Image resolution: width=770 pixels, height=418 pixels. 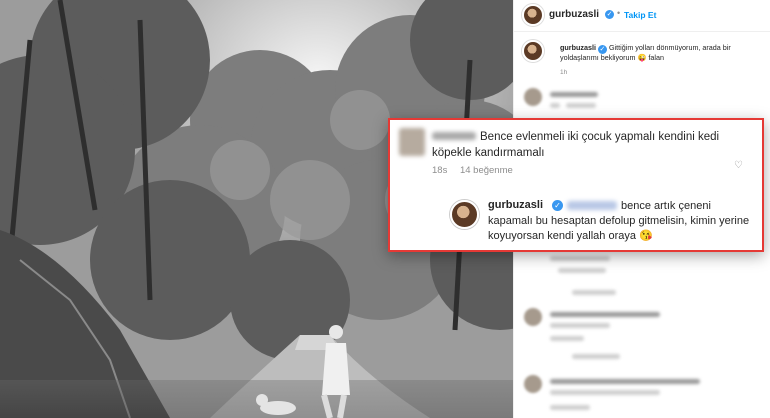 What do you see at coordinates (738, 165) in the screenshot?
I see `heart-icon: ♡` at bounding box center [738, 165].